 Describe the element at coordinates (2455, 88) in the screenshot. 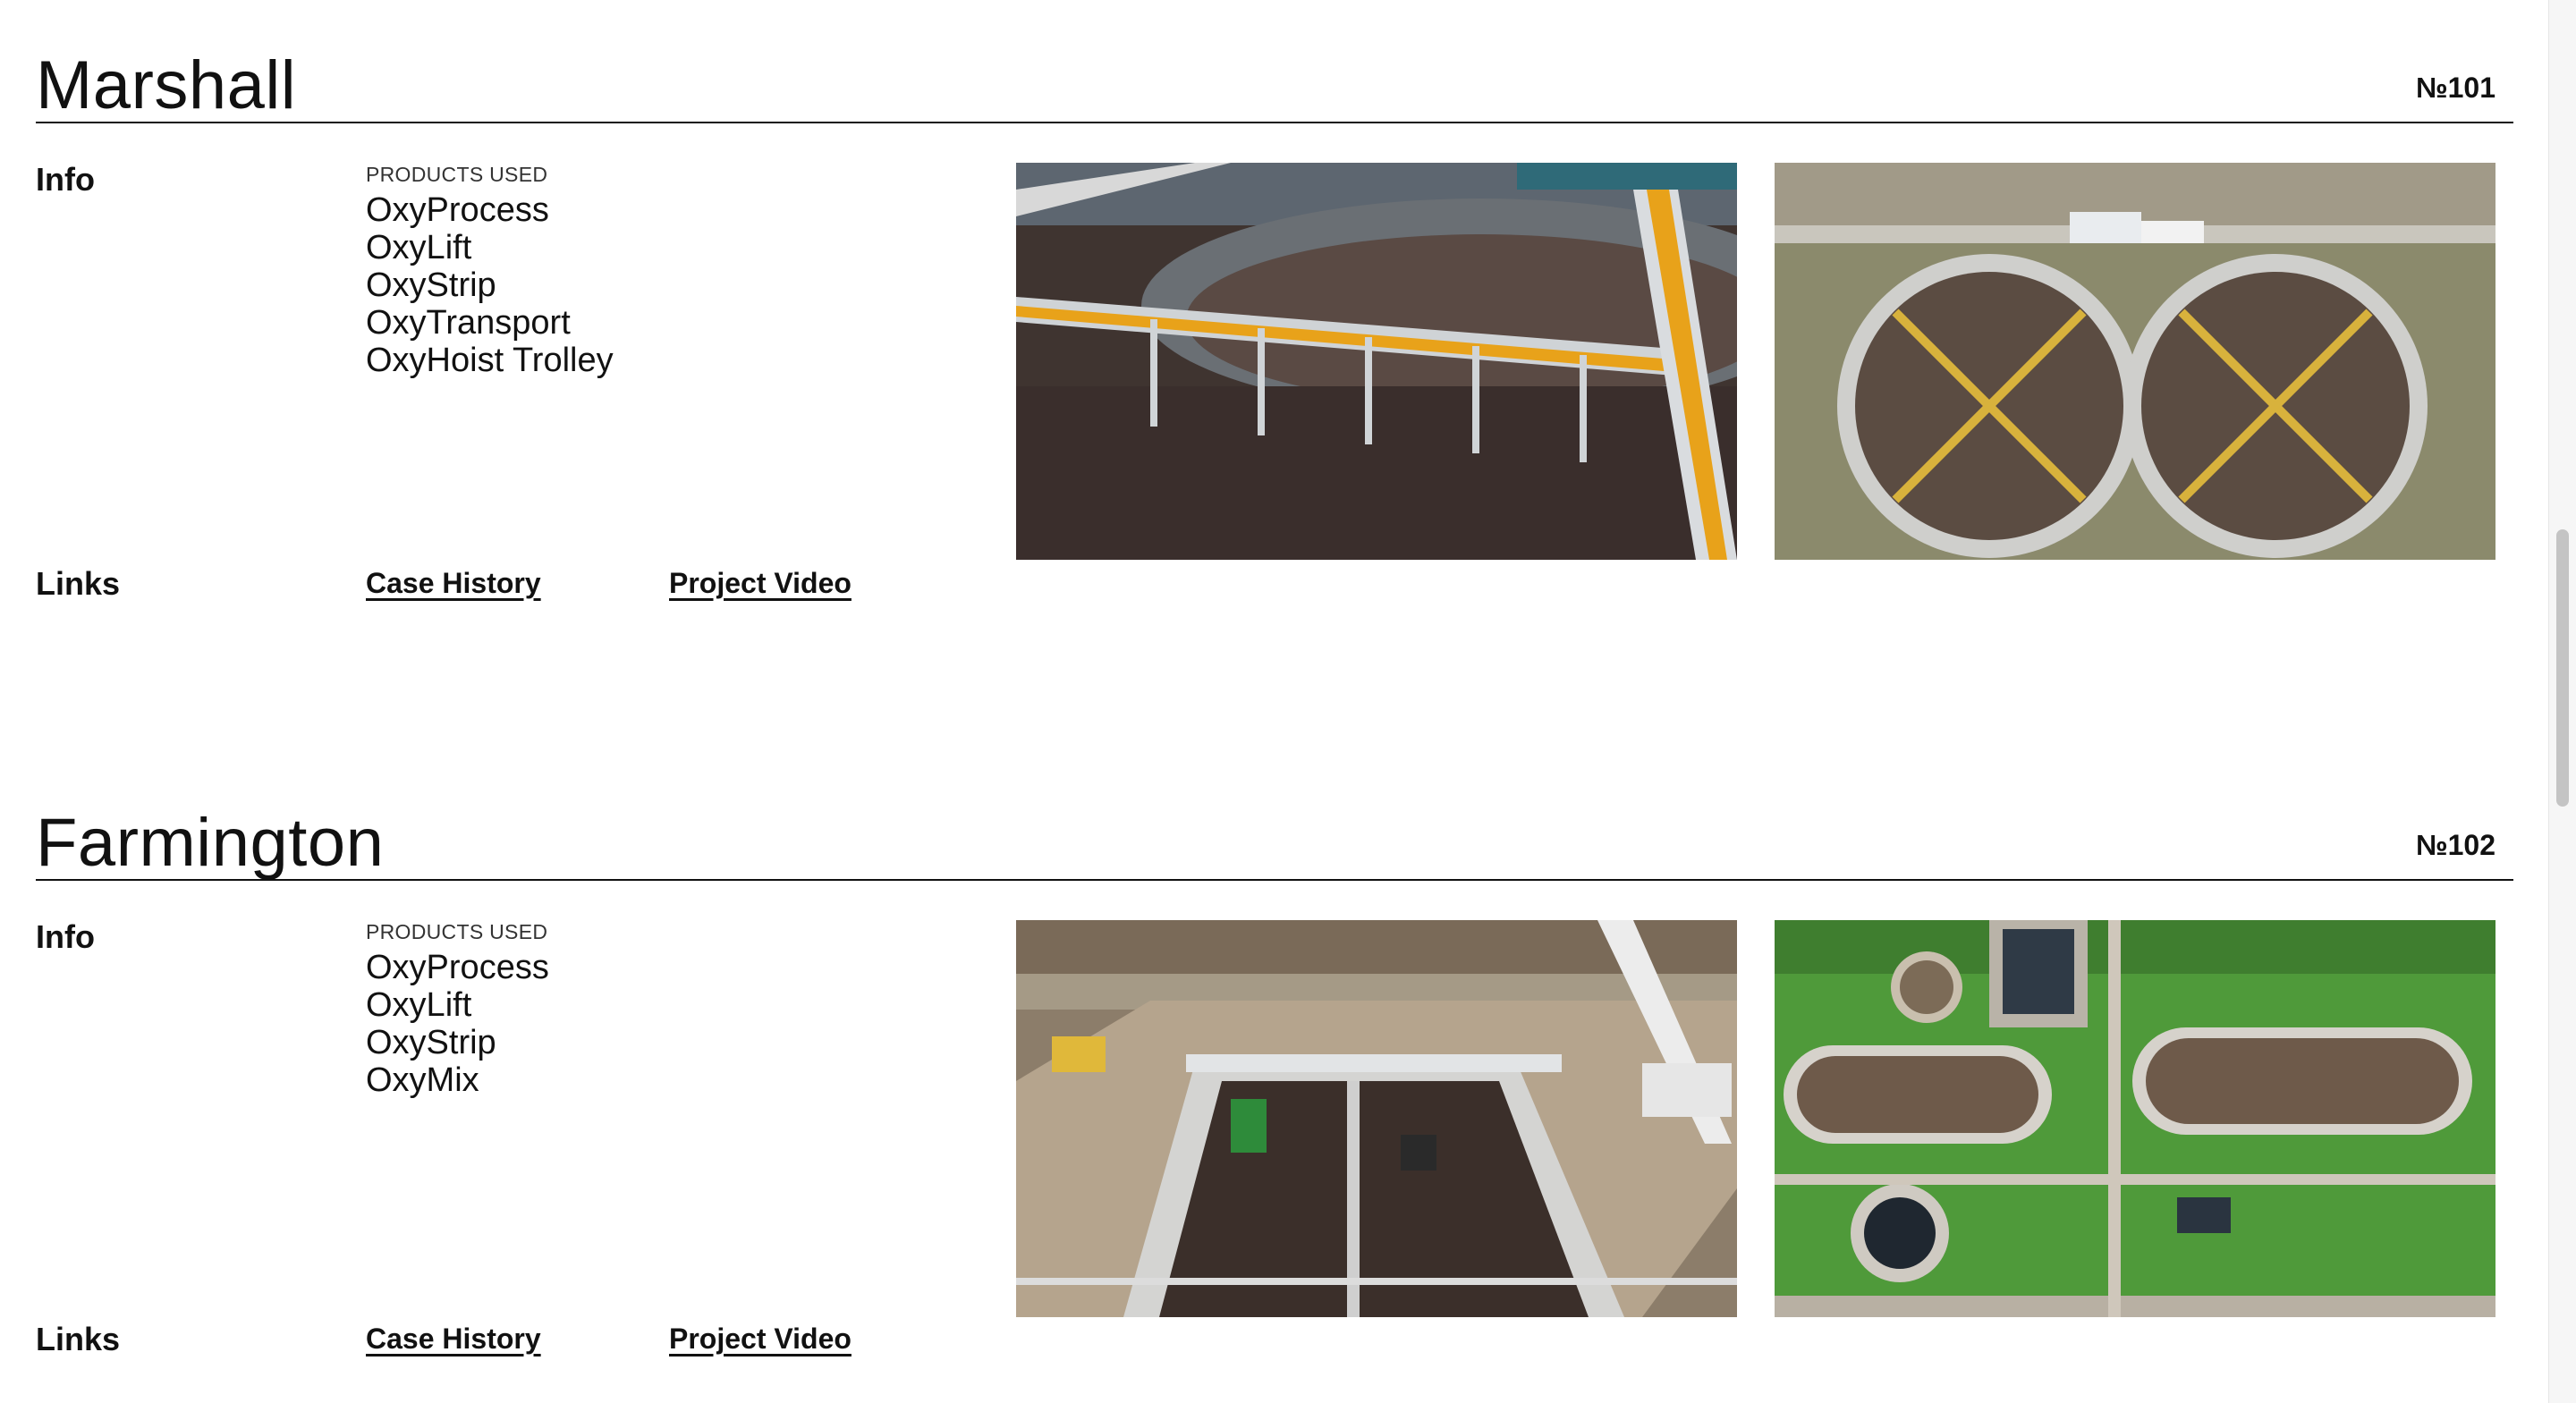

I see `project-number: №101` at that location.